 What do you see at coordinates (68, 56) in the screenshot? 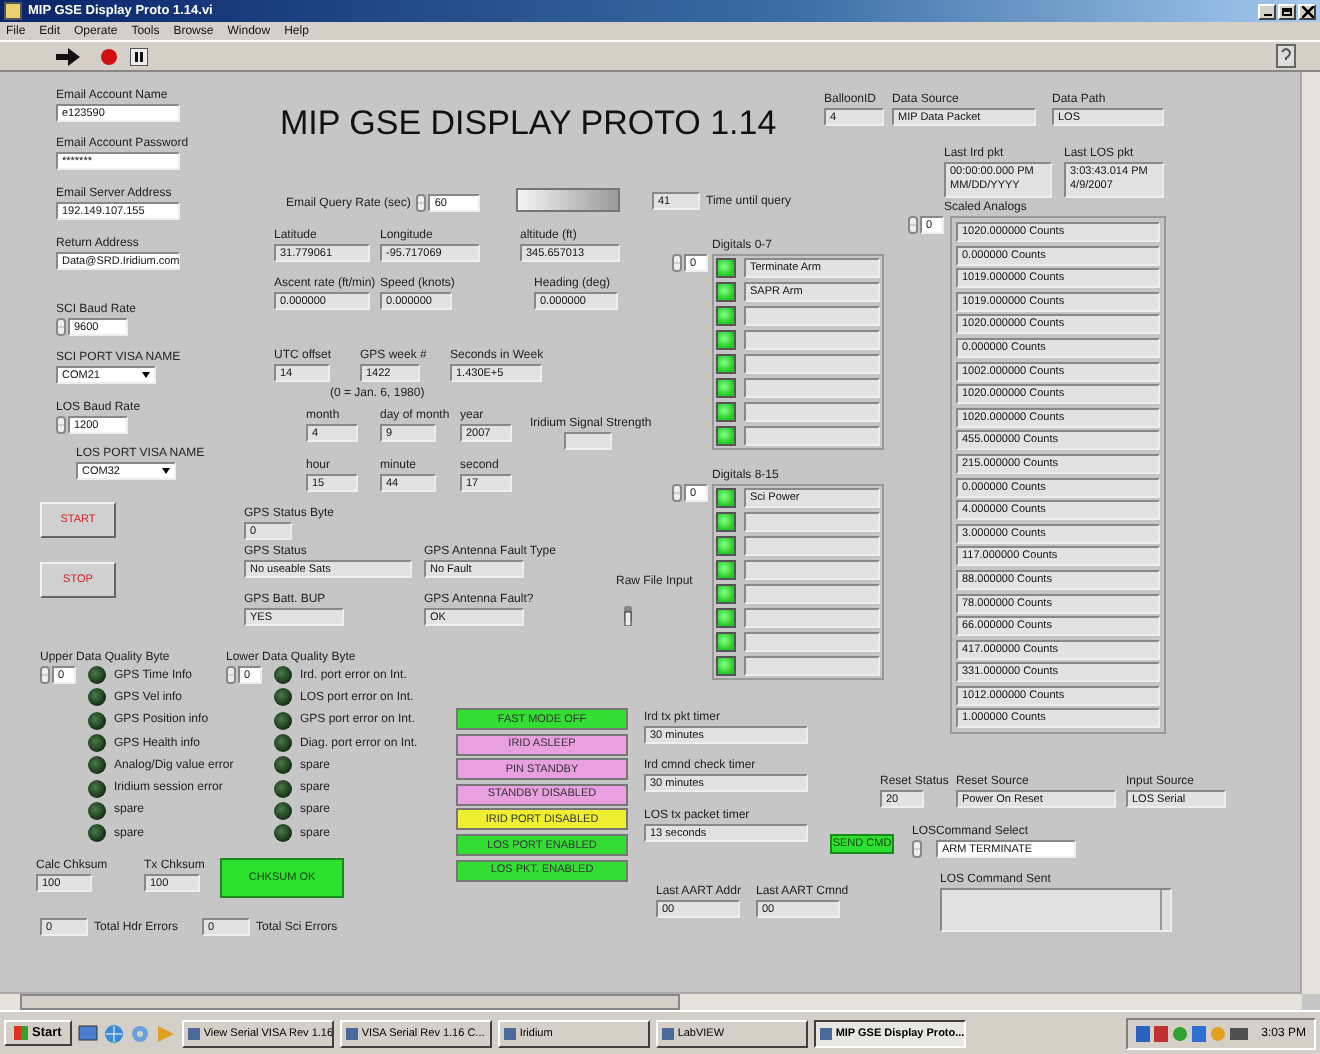
I see `run-arrow-icon` at bounding box center [68, 56].